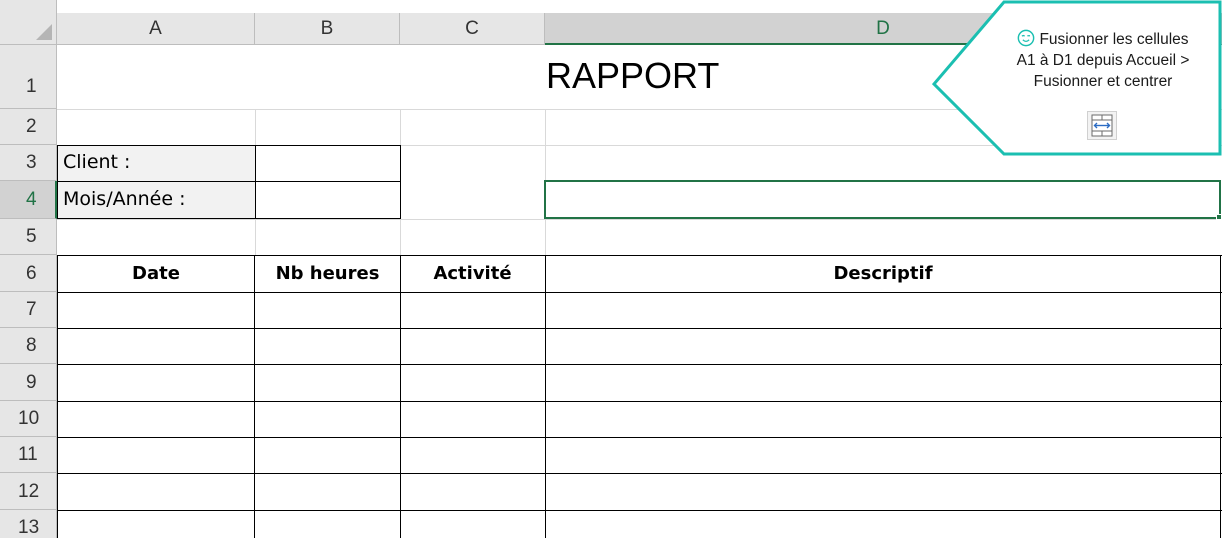  I want to click on client-label: Client :, so click(97, 162).